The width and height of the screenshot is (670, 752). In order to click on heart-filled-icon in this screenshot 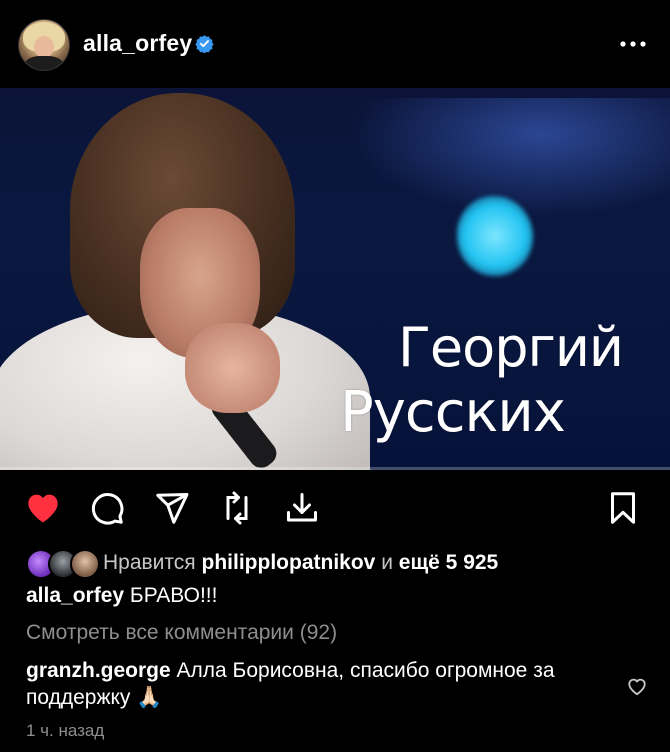, I will do `click(43, 508)`.